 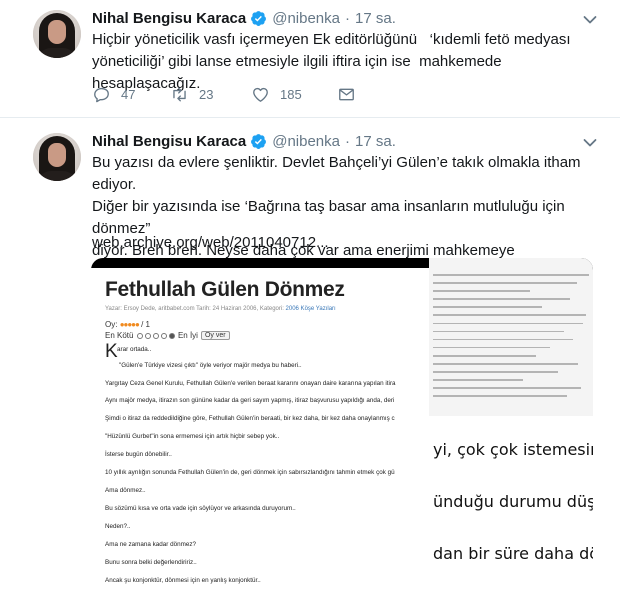 What do you see at coordinates (291, 94) in the screenshot?
I see `like-count: 185` at bounding box center [291, 94].